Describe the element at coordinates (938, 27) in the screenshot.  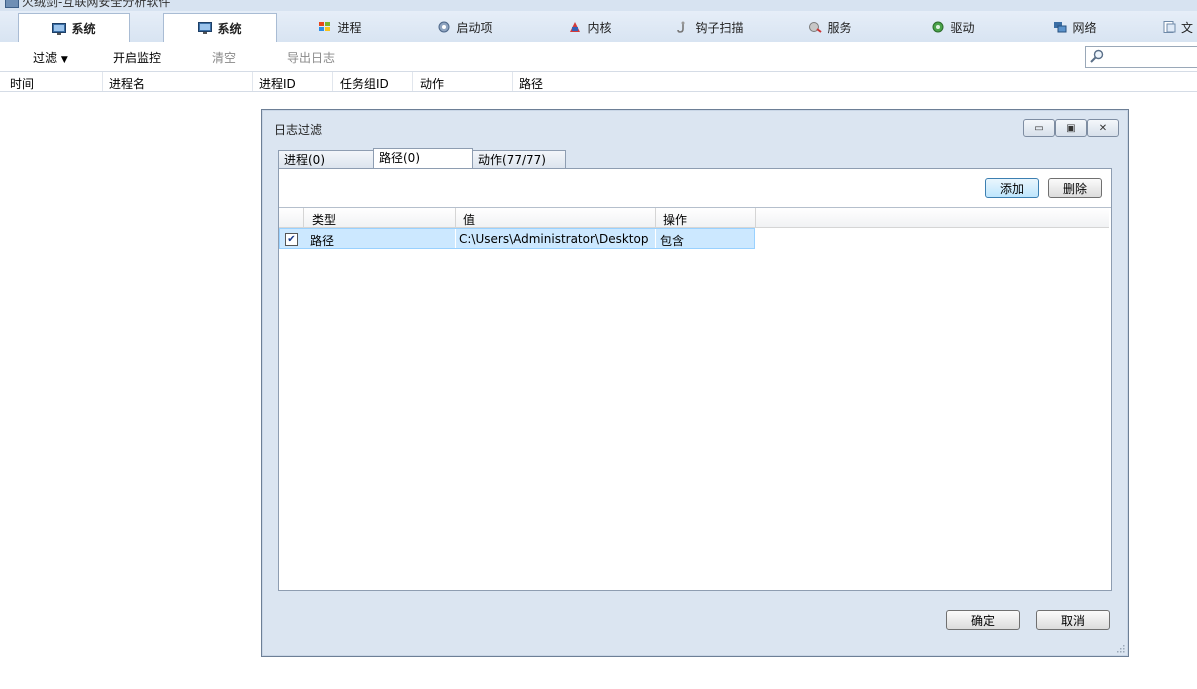
I see `driver-icon` at that location.